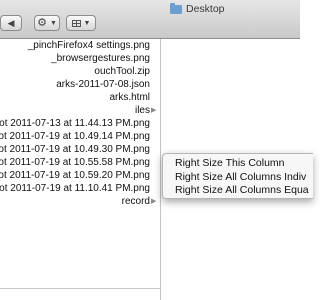 This screenshot has height=300, width=320. What do you see at coordinates (135, 201) in the screenshot?
I see `item-label: record` at bounding box center [135, 201].